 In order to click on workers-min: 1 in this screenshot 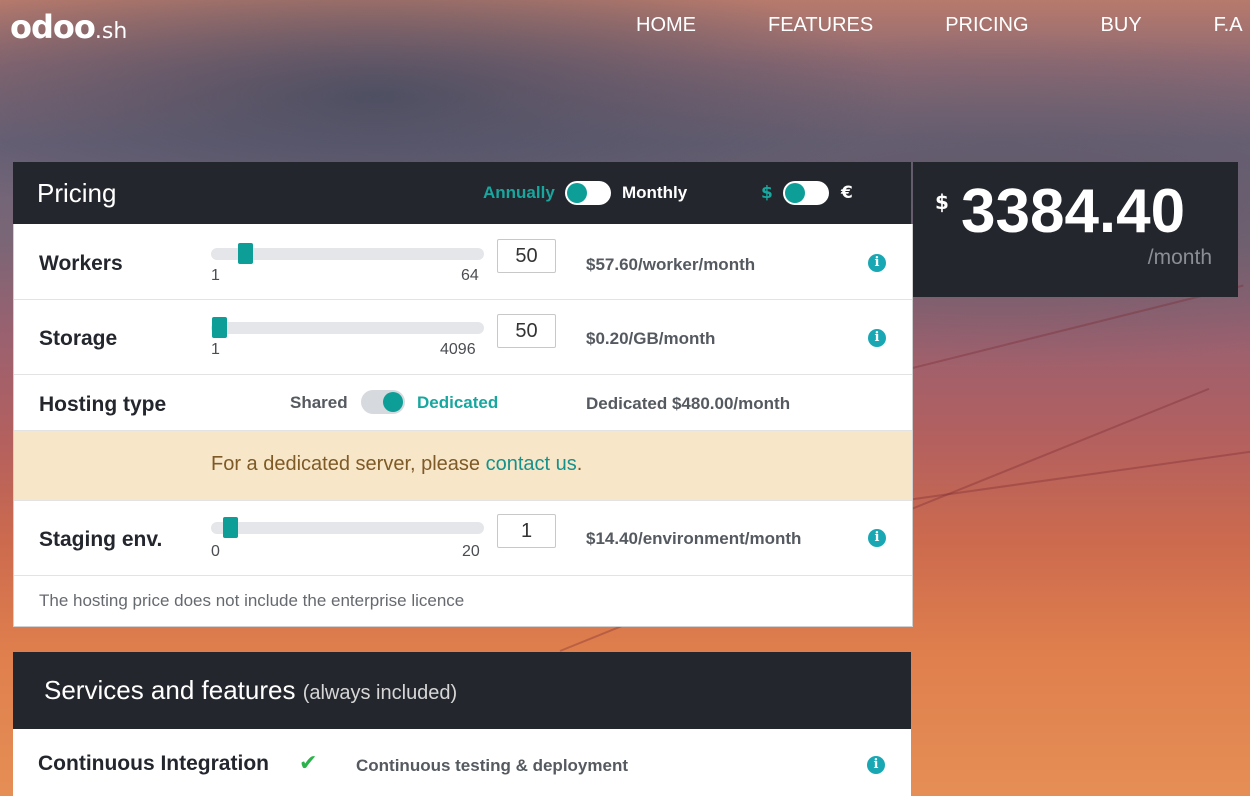, I will do `click(215, 275)`.